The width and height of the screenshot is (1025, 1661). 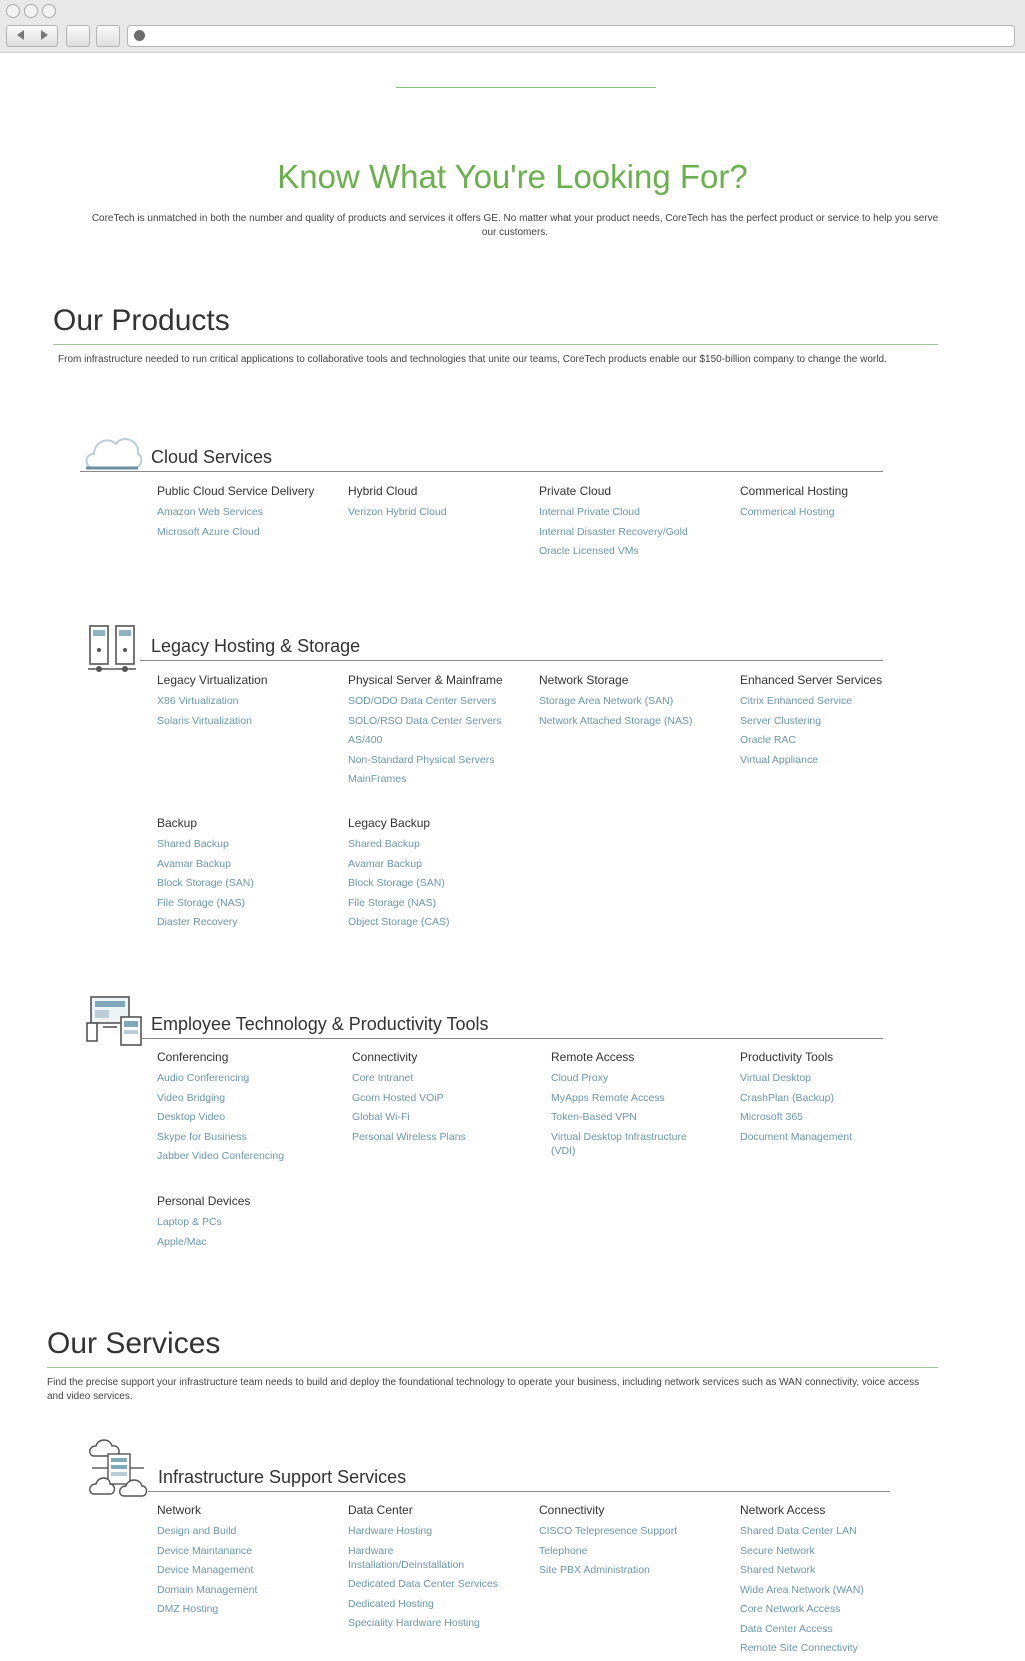 What do you see at coordinates (626, 1098) in the screenshot?
I see `link-myapps-remote: MyApps Remote Access` at bounding box center [626, 1098].